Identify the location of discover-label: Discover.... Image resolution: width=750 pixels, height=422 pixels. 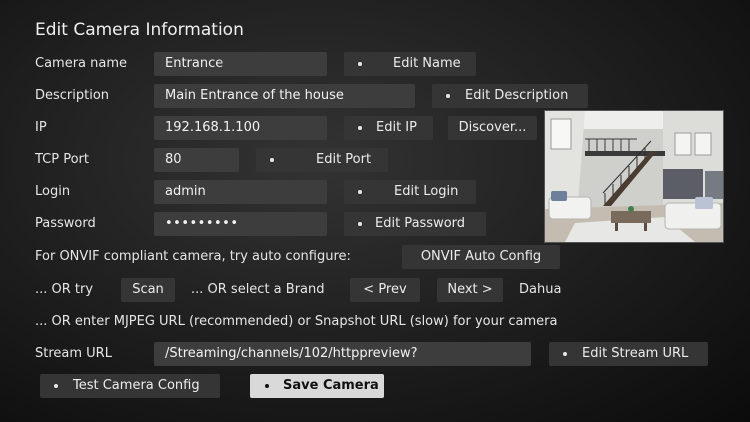
(492, 127).